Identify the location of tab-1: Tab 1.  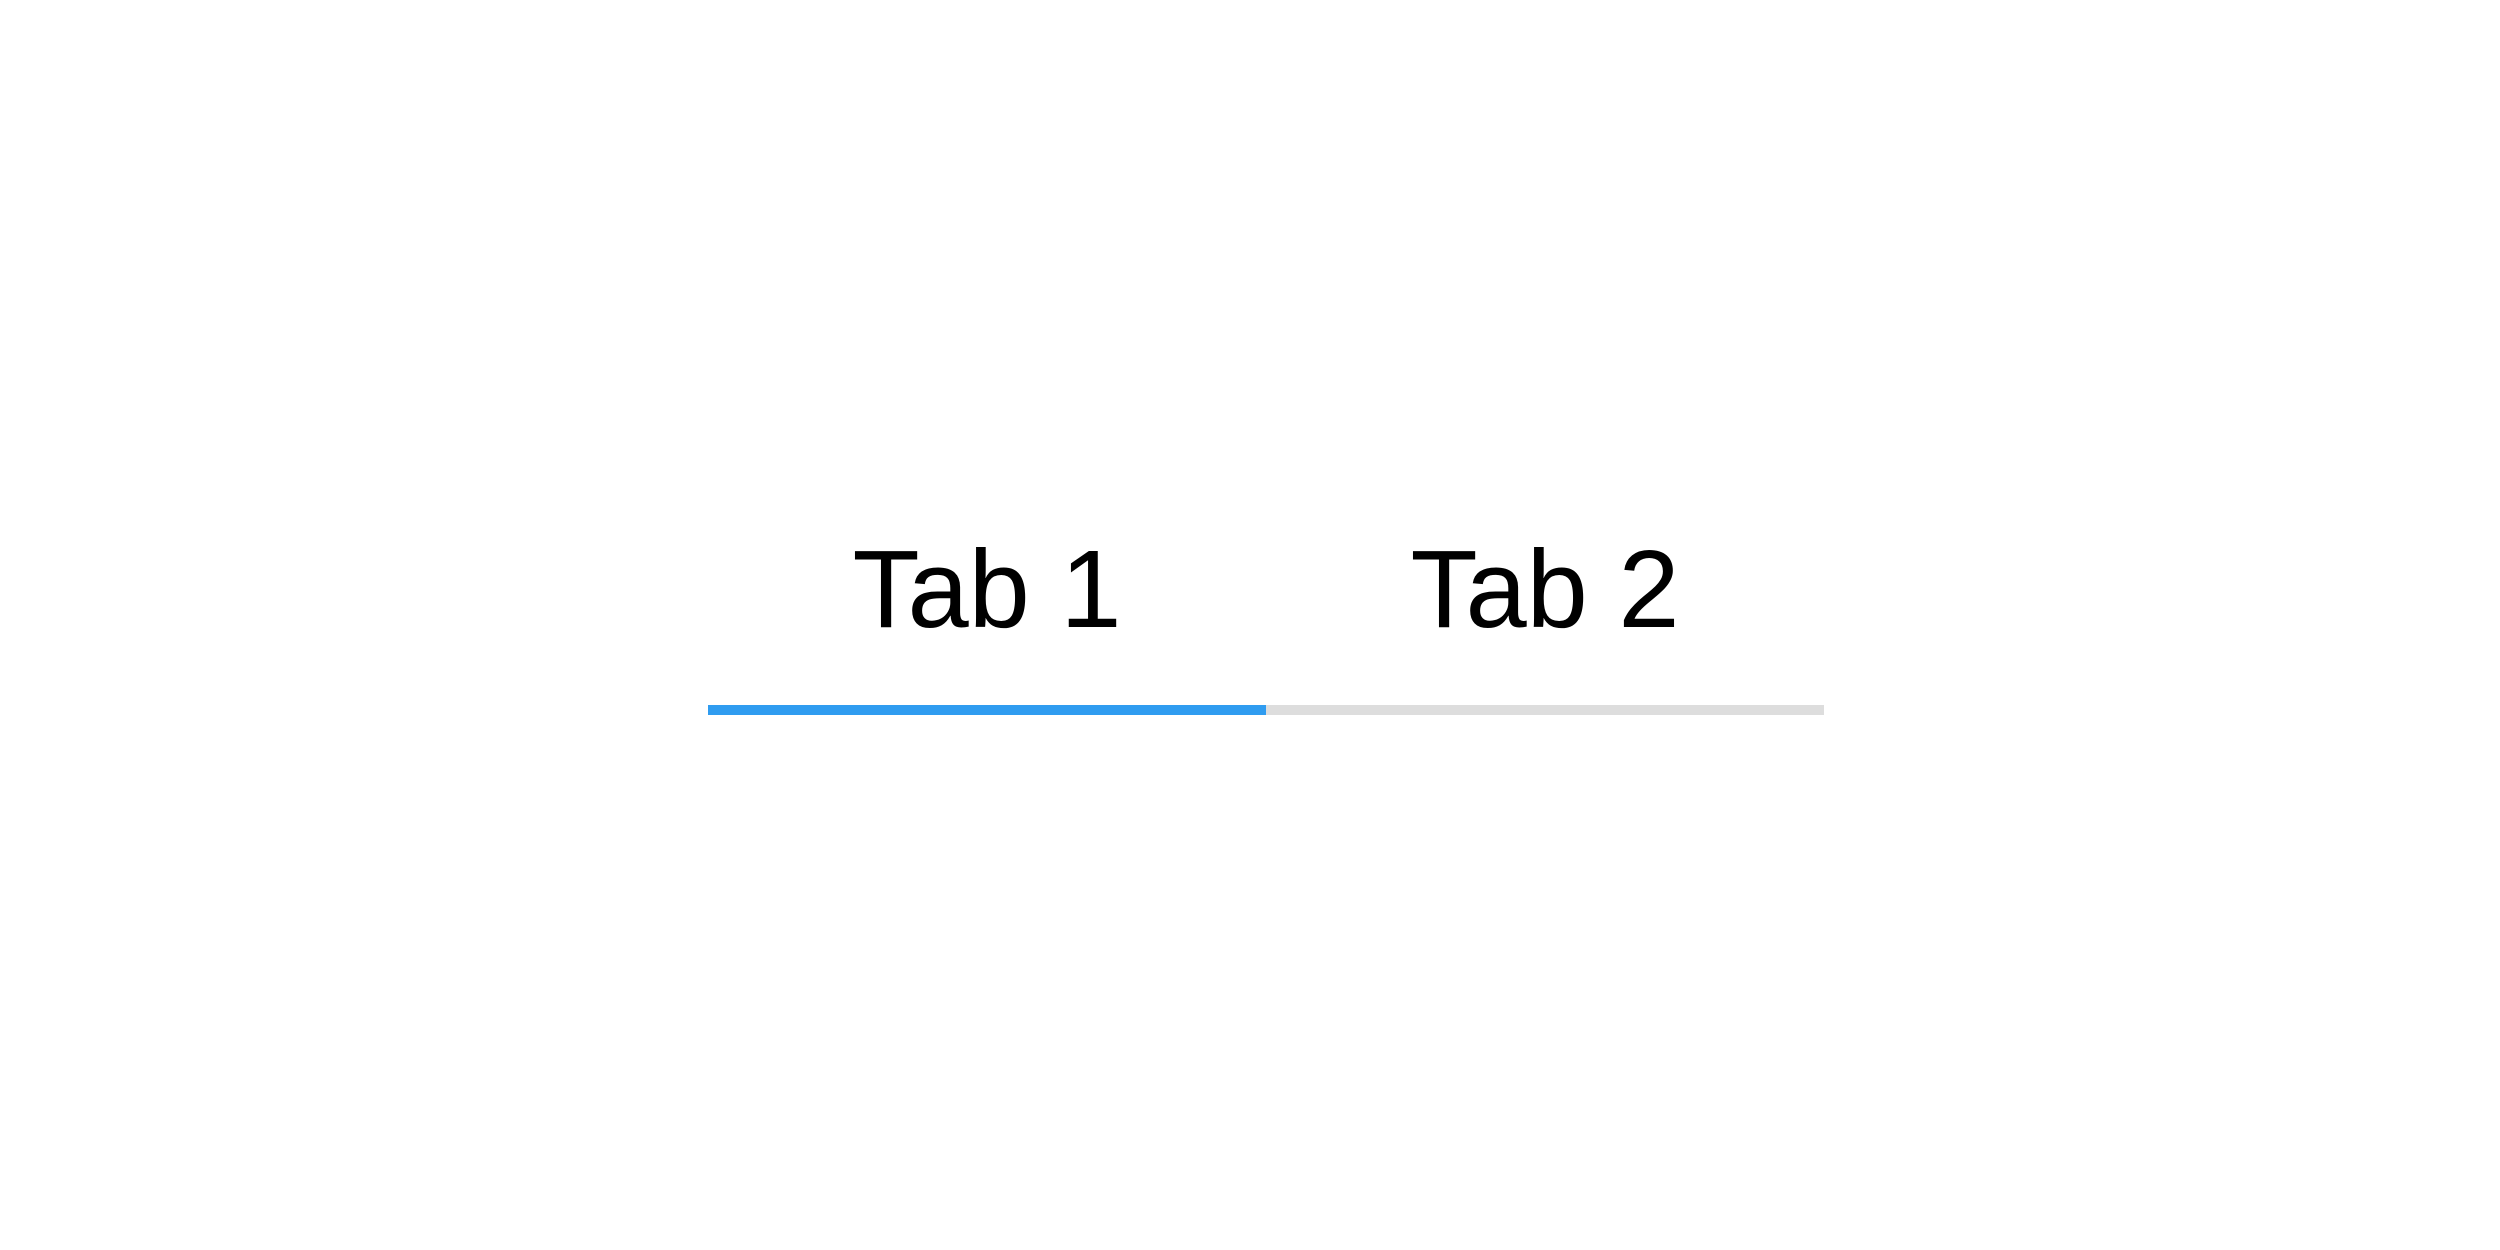
(987, 617).